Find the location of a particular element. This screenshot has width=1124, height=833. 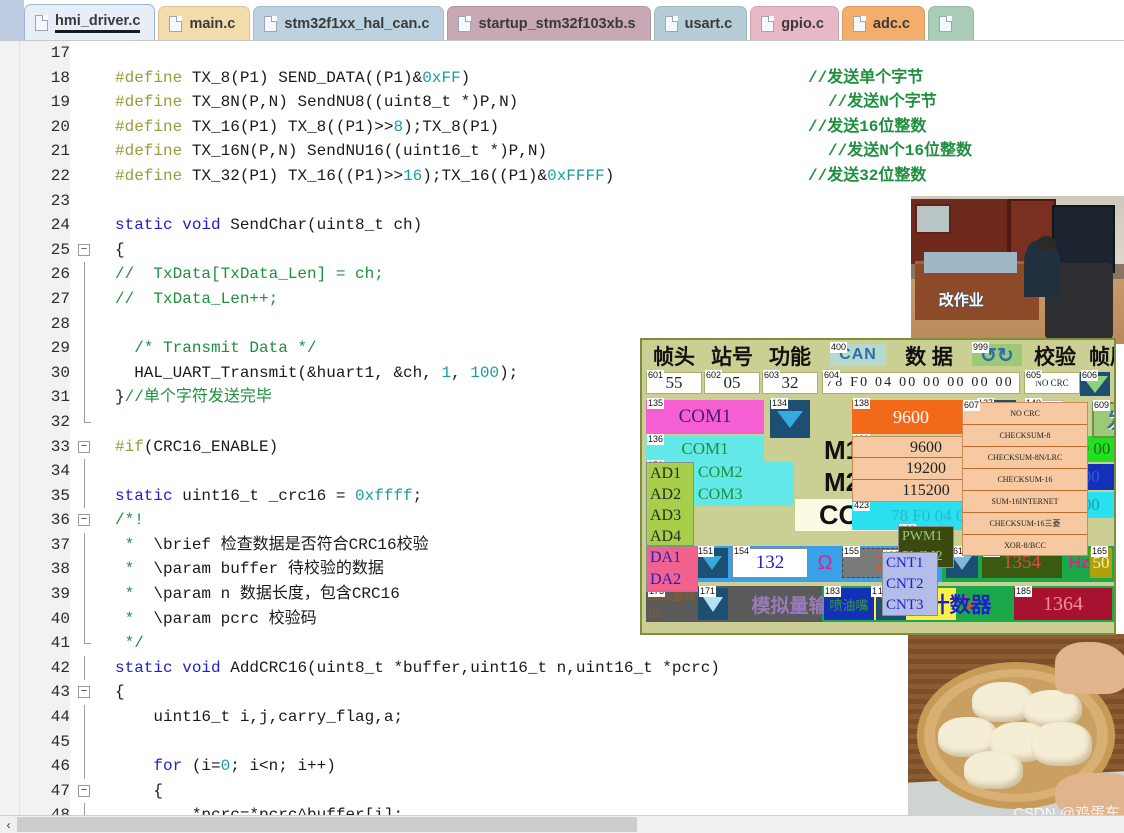

code-text: #define TX_8(P1) SEND_DATA((P1)&0xFF) is located at coordinates (293, 77).